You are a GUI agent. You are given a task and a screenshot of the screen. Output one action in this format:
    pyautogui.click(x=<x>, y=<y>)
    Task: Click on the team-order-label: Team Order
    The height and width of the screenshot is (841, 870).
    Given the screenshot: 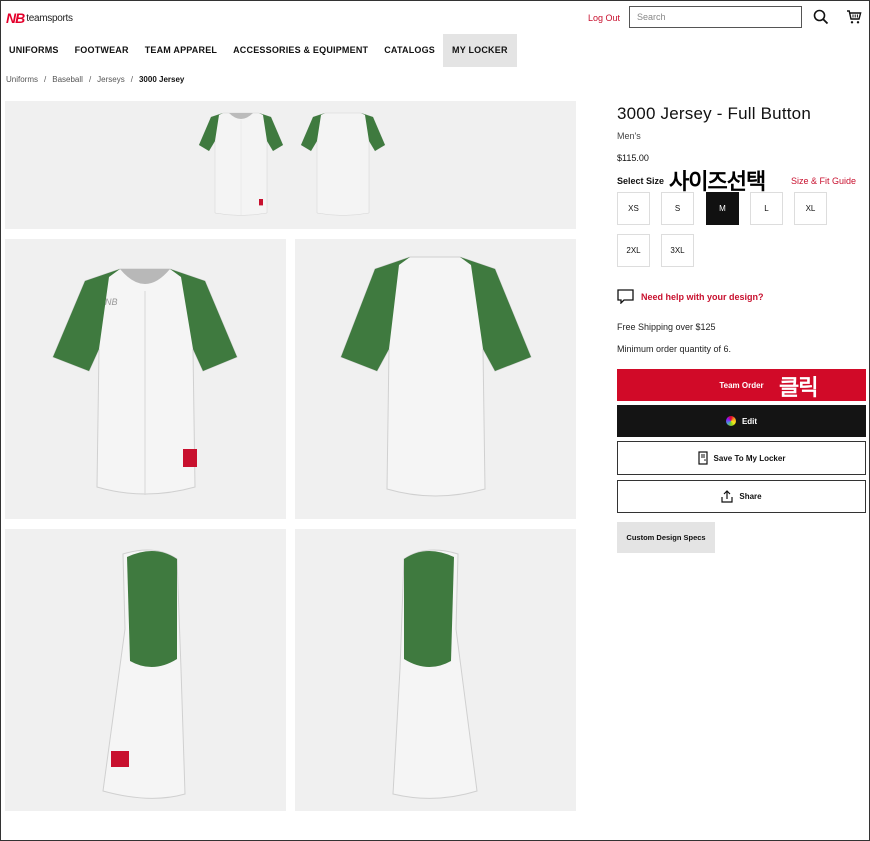 What is the action you would take?
    pyautogui.click(x=741, y=385)
    